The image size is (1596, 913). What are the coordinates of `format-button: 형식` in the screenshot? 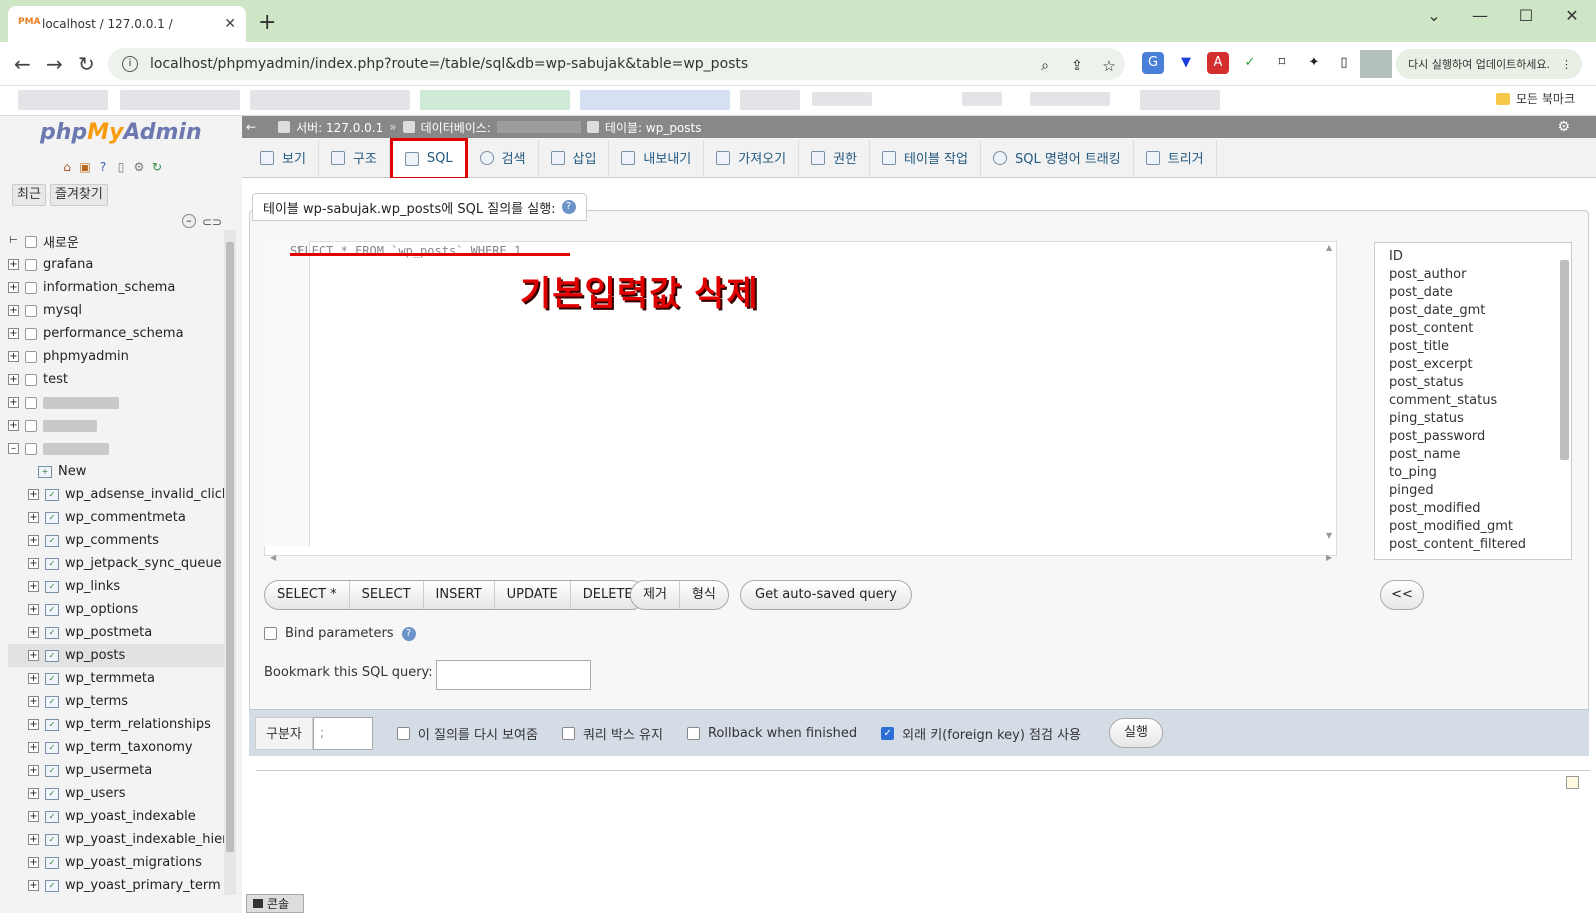 It's located at (704, 595).